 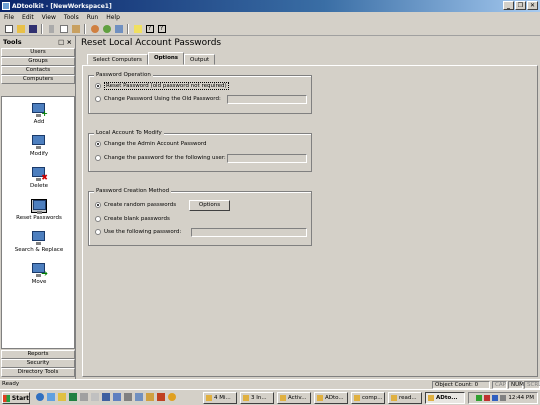 I want to click on menu-bar: File Edit View Tools Run Help, so click(x=270, y=17).